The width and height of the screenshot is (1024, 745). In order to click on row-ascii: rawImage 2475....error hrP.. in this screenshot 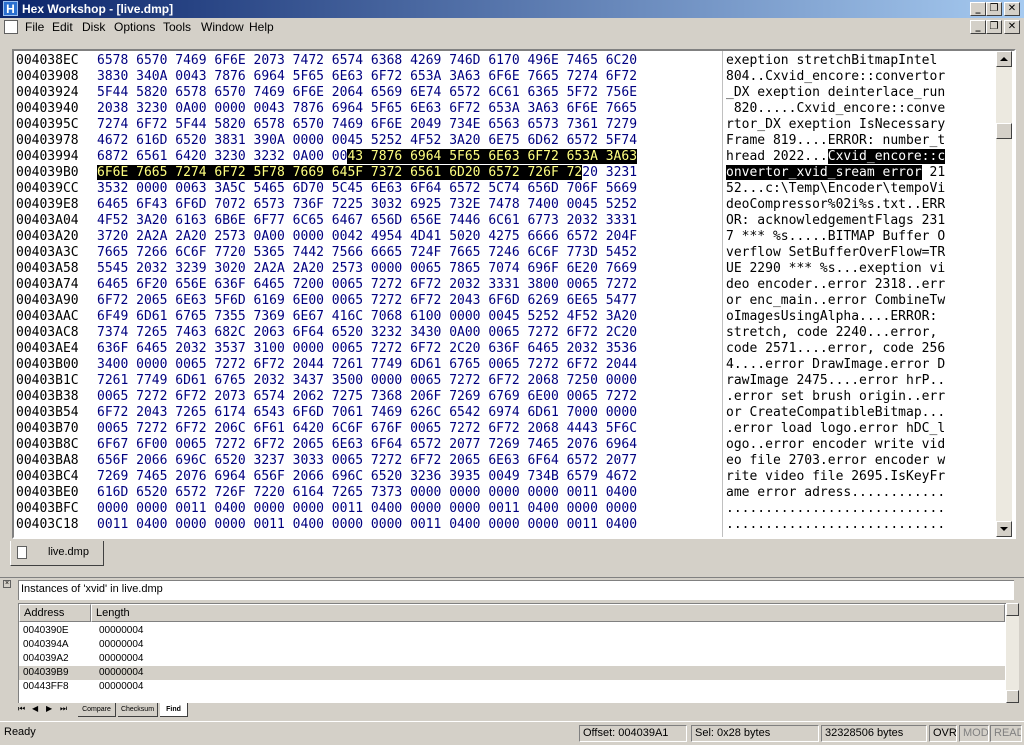, I will do `click(835, 381)`.